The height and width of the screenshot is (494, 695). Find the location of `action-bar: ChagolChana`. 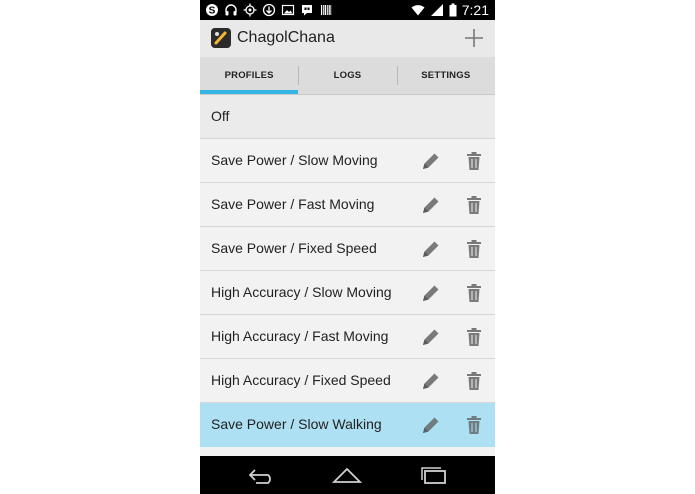

action-bar: ChagolChana is located at coordinates (347, 38).